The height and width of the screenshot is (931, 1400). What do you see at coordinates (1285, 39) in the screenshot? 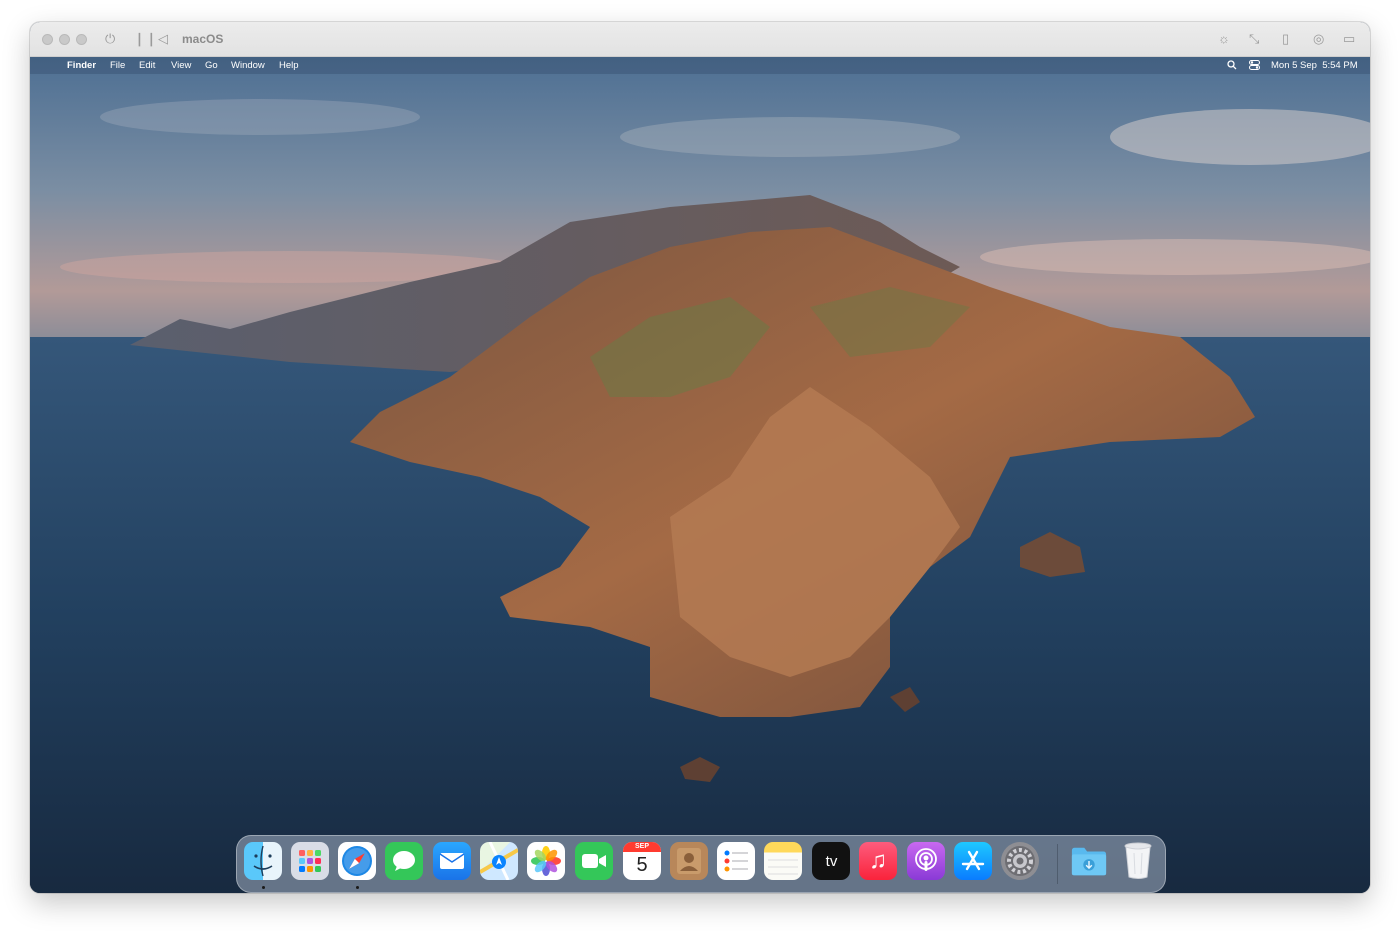
I see `usb-icon: ▯` at bounding box center [1285, 39].